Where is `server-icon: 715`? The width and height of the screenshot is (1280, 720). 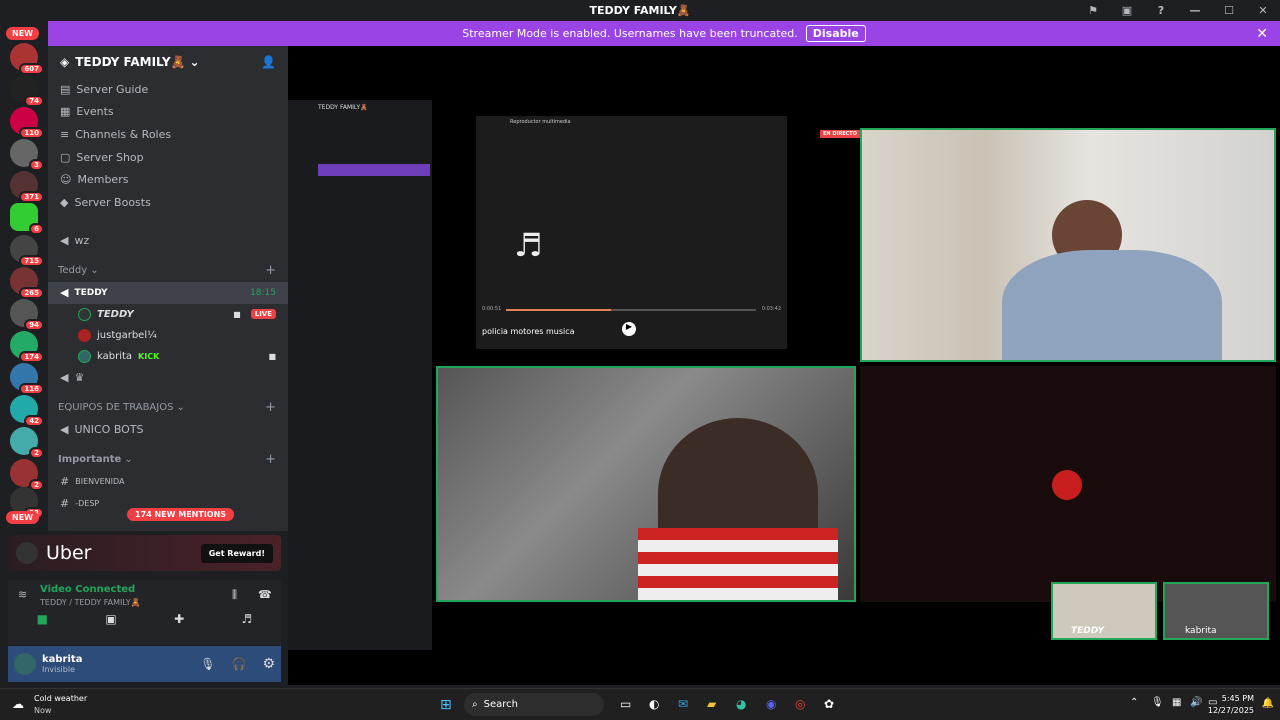
server-icon: 715 is located at coordinates (27, 251).